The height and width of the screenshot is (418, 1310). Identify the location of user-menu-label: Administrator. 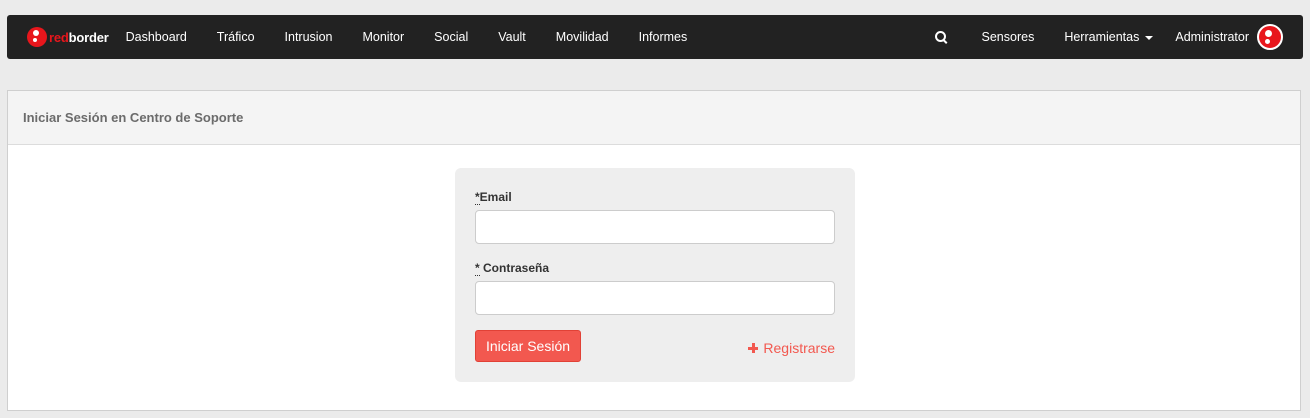
(1212, 37).